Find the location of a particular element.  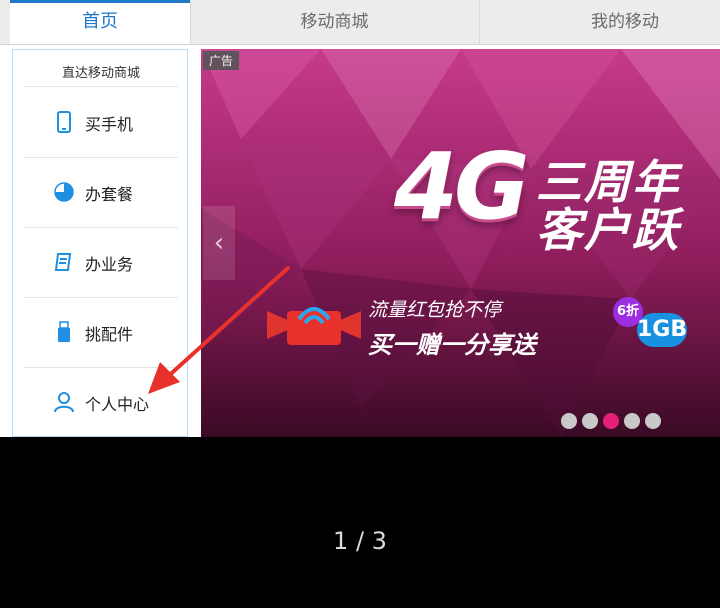

sidebar-item-label: 个人中心 is located at coordinates (117, 404).